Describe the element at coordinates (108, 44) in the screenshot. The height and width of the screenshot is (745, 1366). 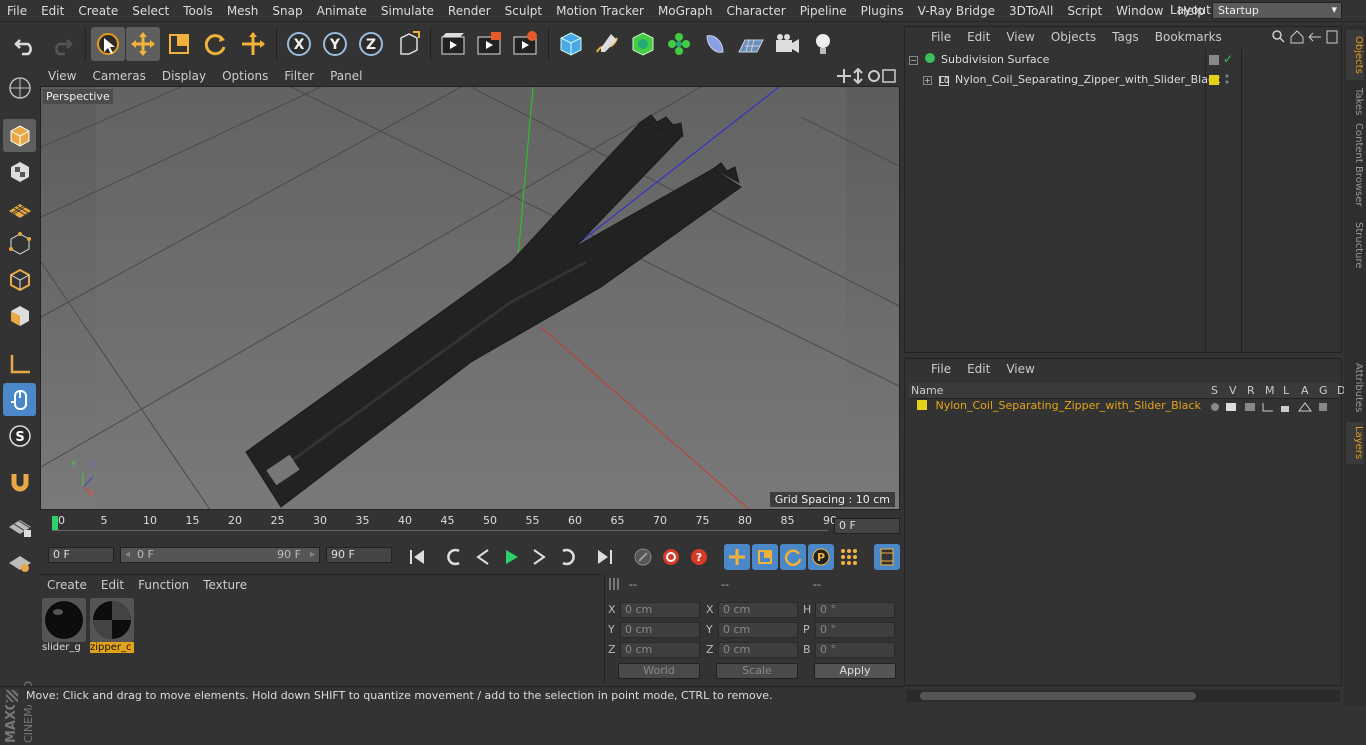
I see `live-selection-icon` at that location.